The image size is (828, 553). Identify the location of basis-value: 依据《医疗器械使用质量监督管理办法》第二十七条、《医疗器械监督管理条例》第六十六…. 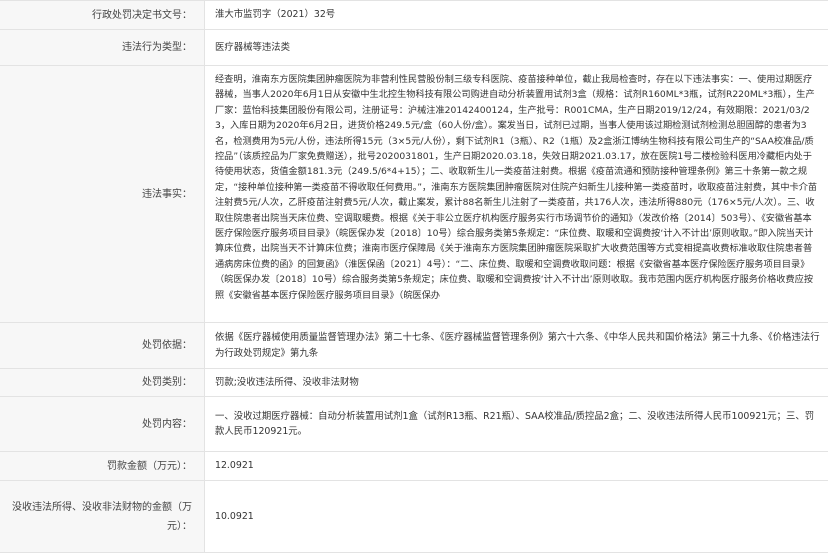
(516, 345).